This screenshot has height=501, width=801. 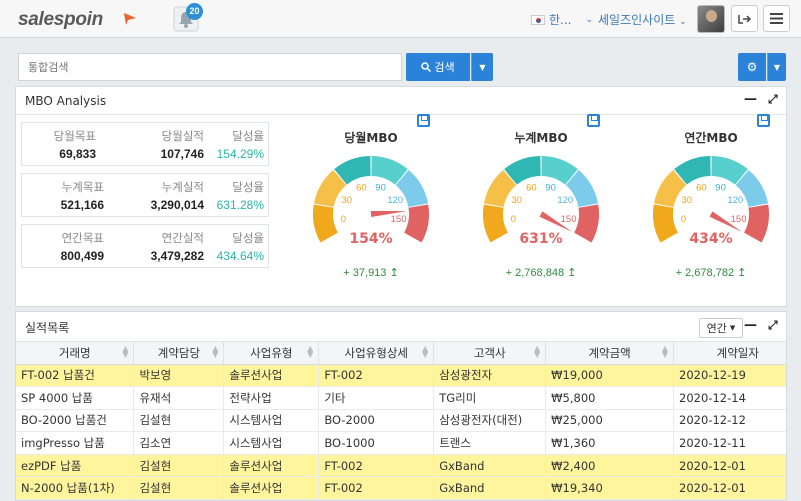 What do you see at coordinates (550, 188) in the screenshot?
I see `gauge-tick-label: 90` at bounding box center [550, 188].